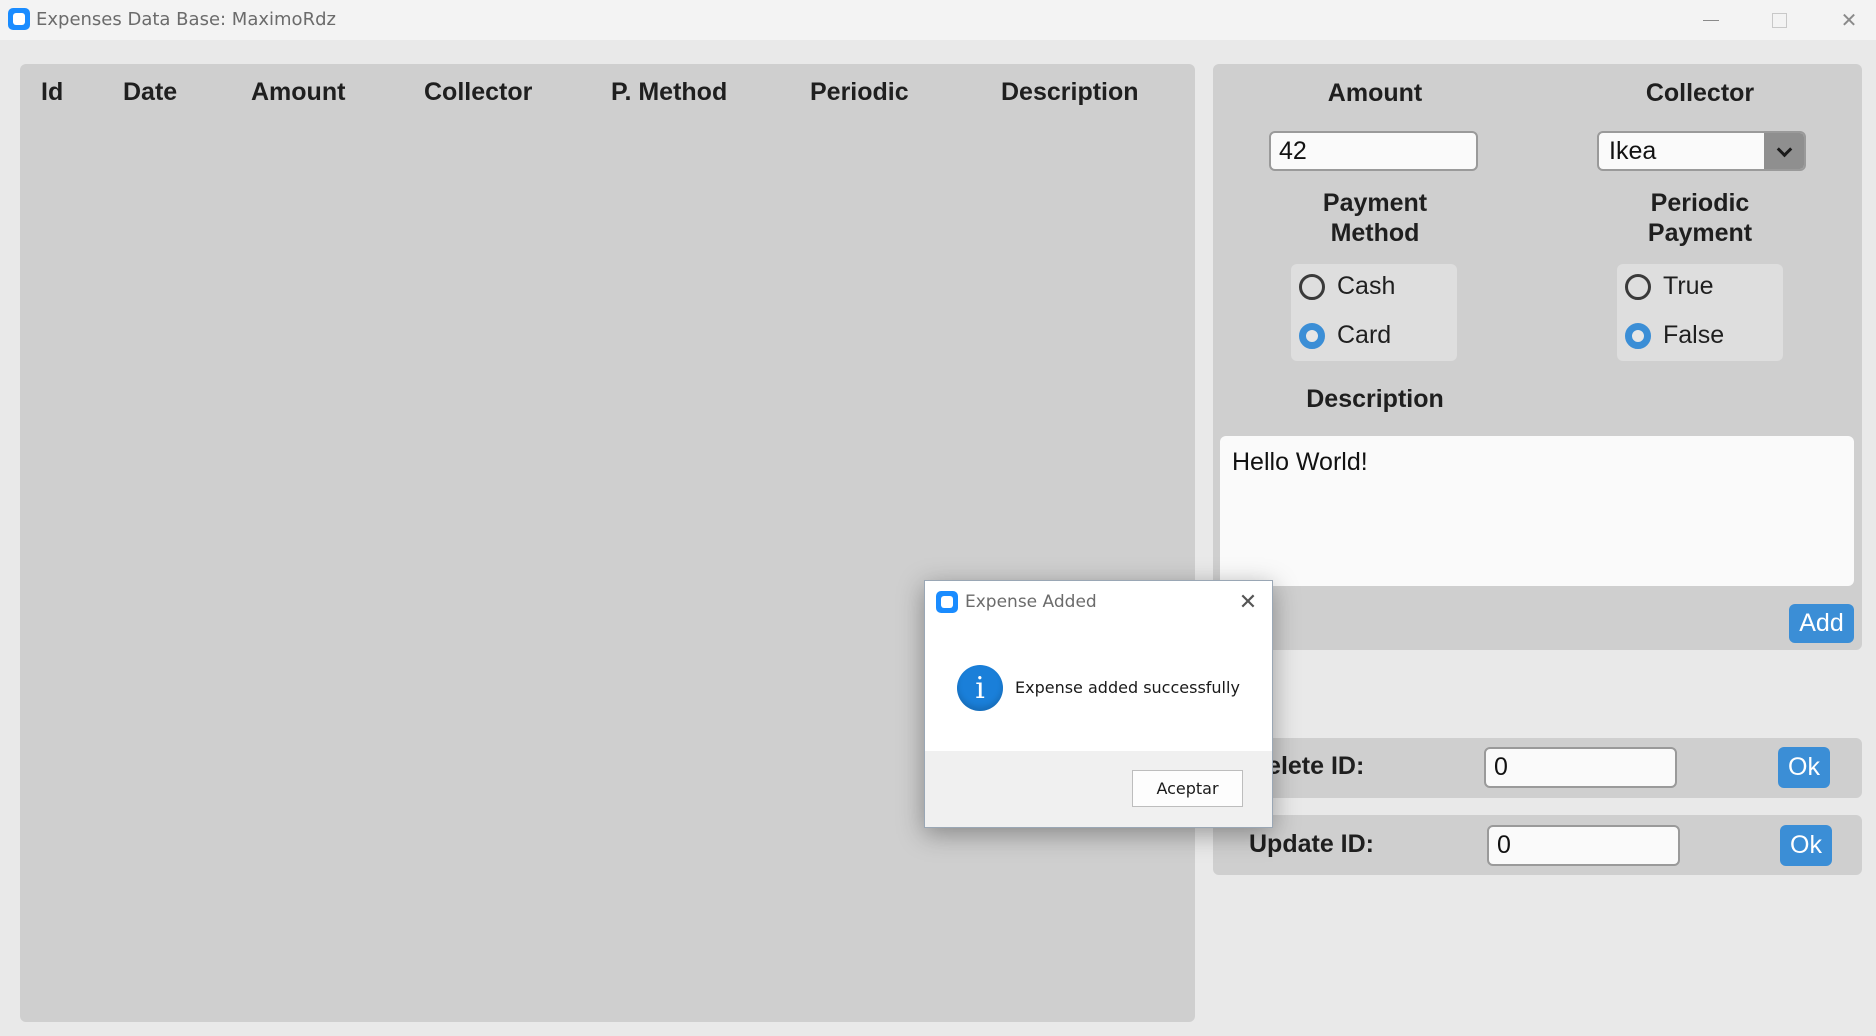 The image size is (1876, 1036). I want to click on collector-dropdown-button, so click(1784, 151).